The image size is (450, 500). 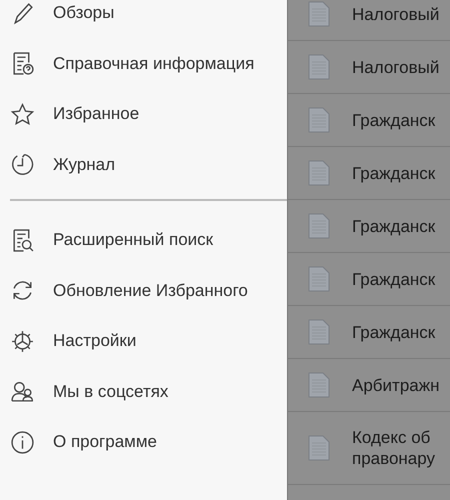 What do you see at coordinates (143, 442) in the screenshot?
I see `menu-item: О программе` at bounding box center [143, 442].